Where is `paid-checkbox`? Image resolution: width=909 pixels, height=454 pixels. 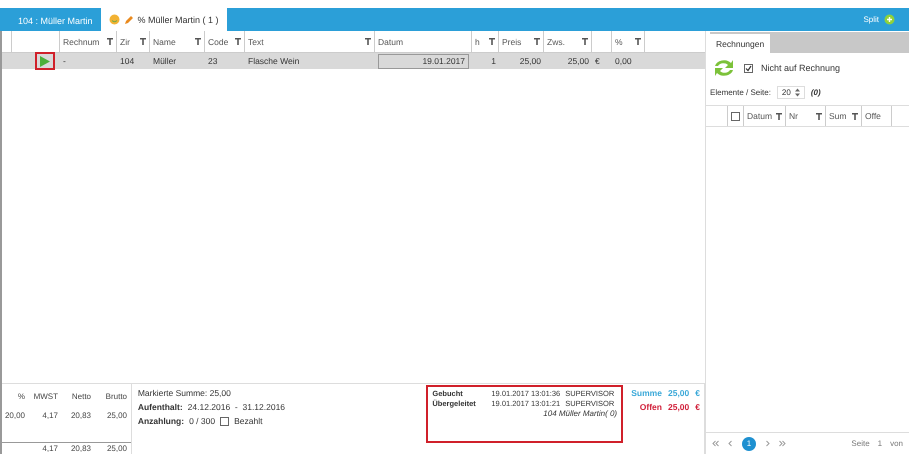 paid-checkbox is located at coordinates (225, 421).